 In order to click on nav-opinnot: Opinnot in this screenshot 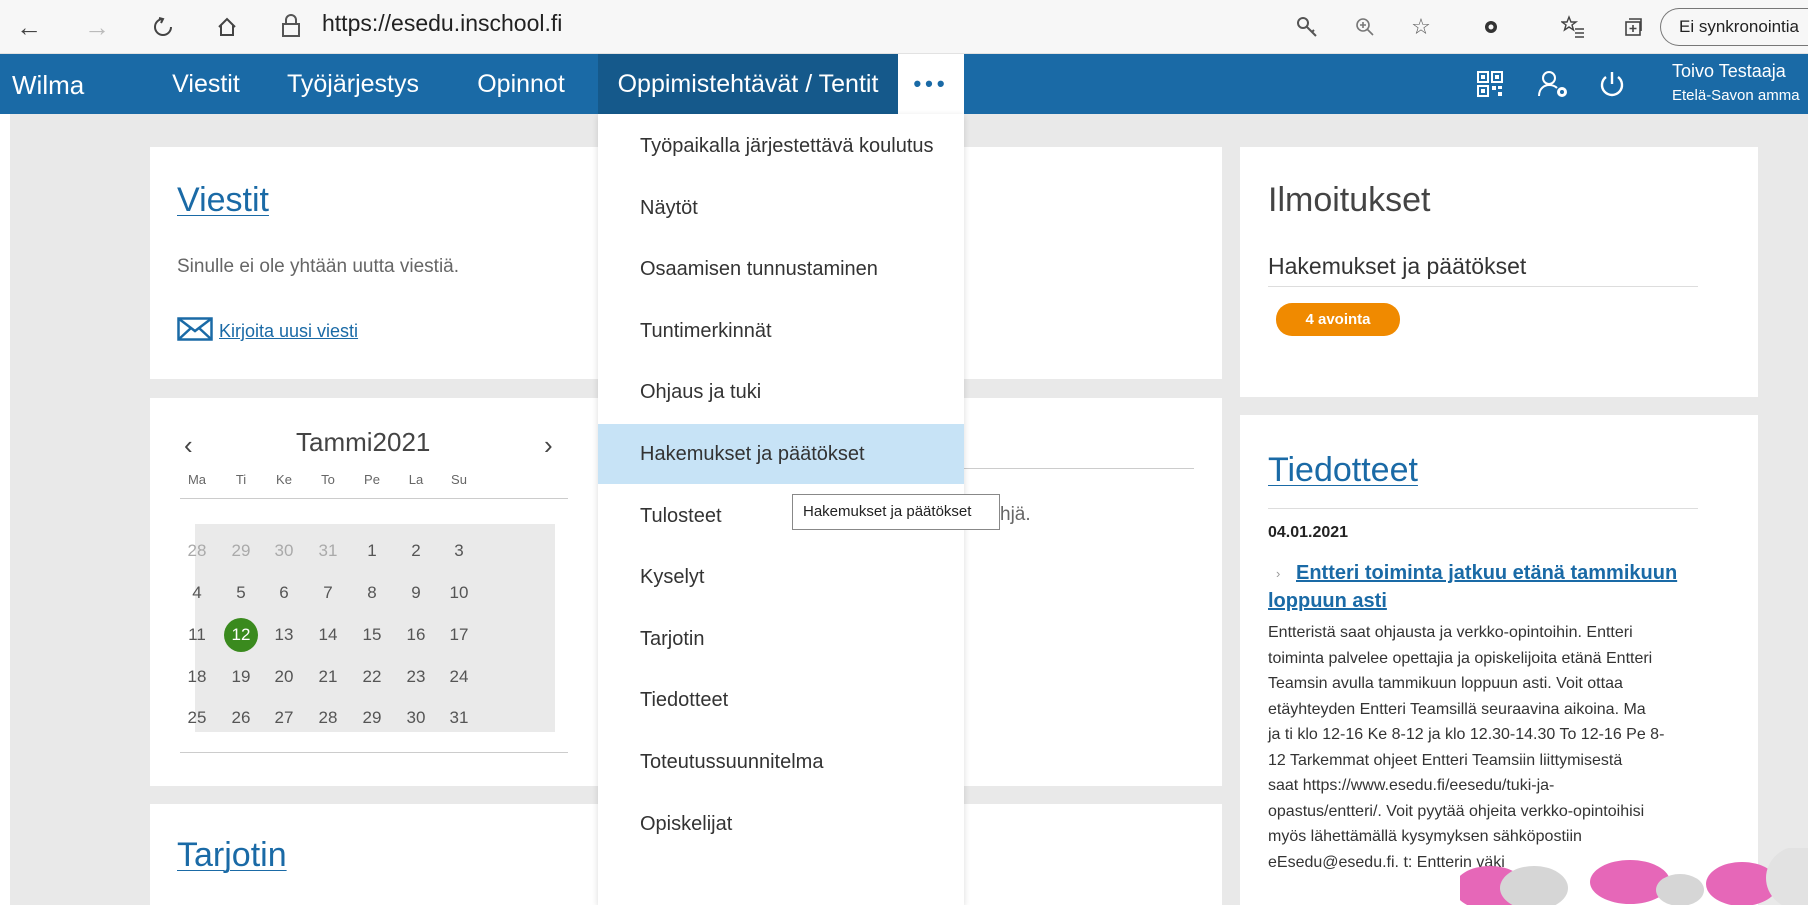, I will do `click(521, 84)`.